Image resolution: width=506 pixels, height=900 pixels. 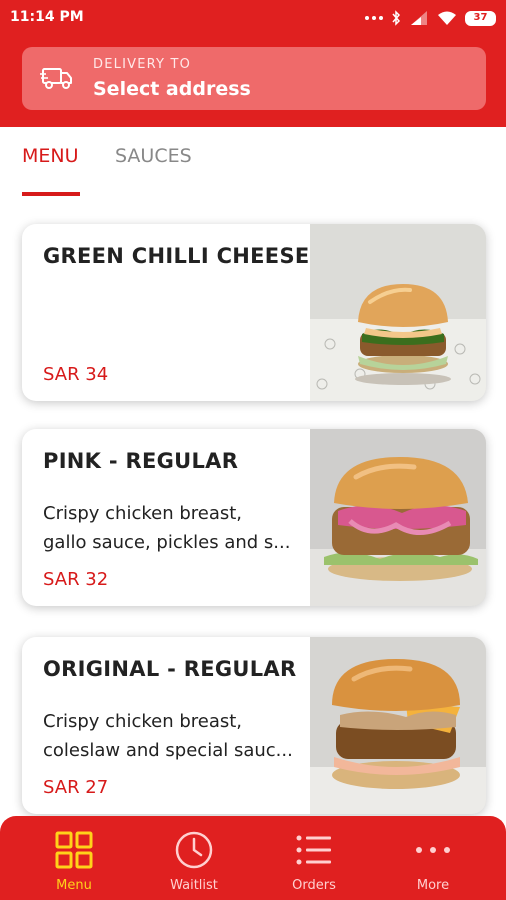 What do you see at coordinates (170, 669) in the screenshot?
I see `menu-item-title: ORIGINAL - REGULAR` at bounding box center [170, 669].